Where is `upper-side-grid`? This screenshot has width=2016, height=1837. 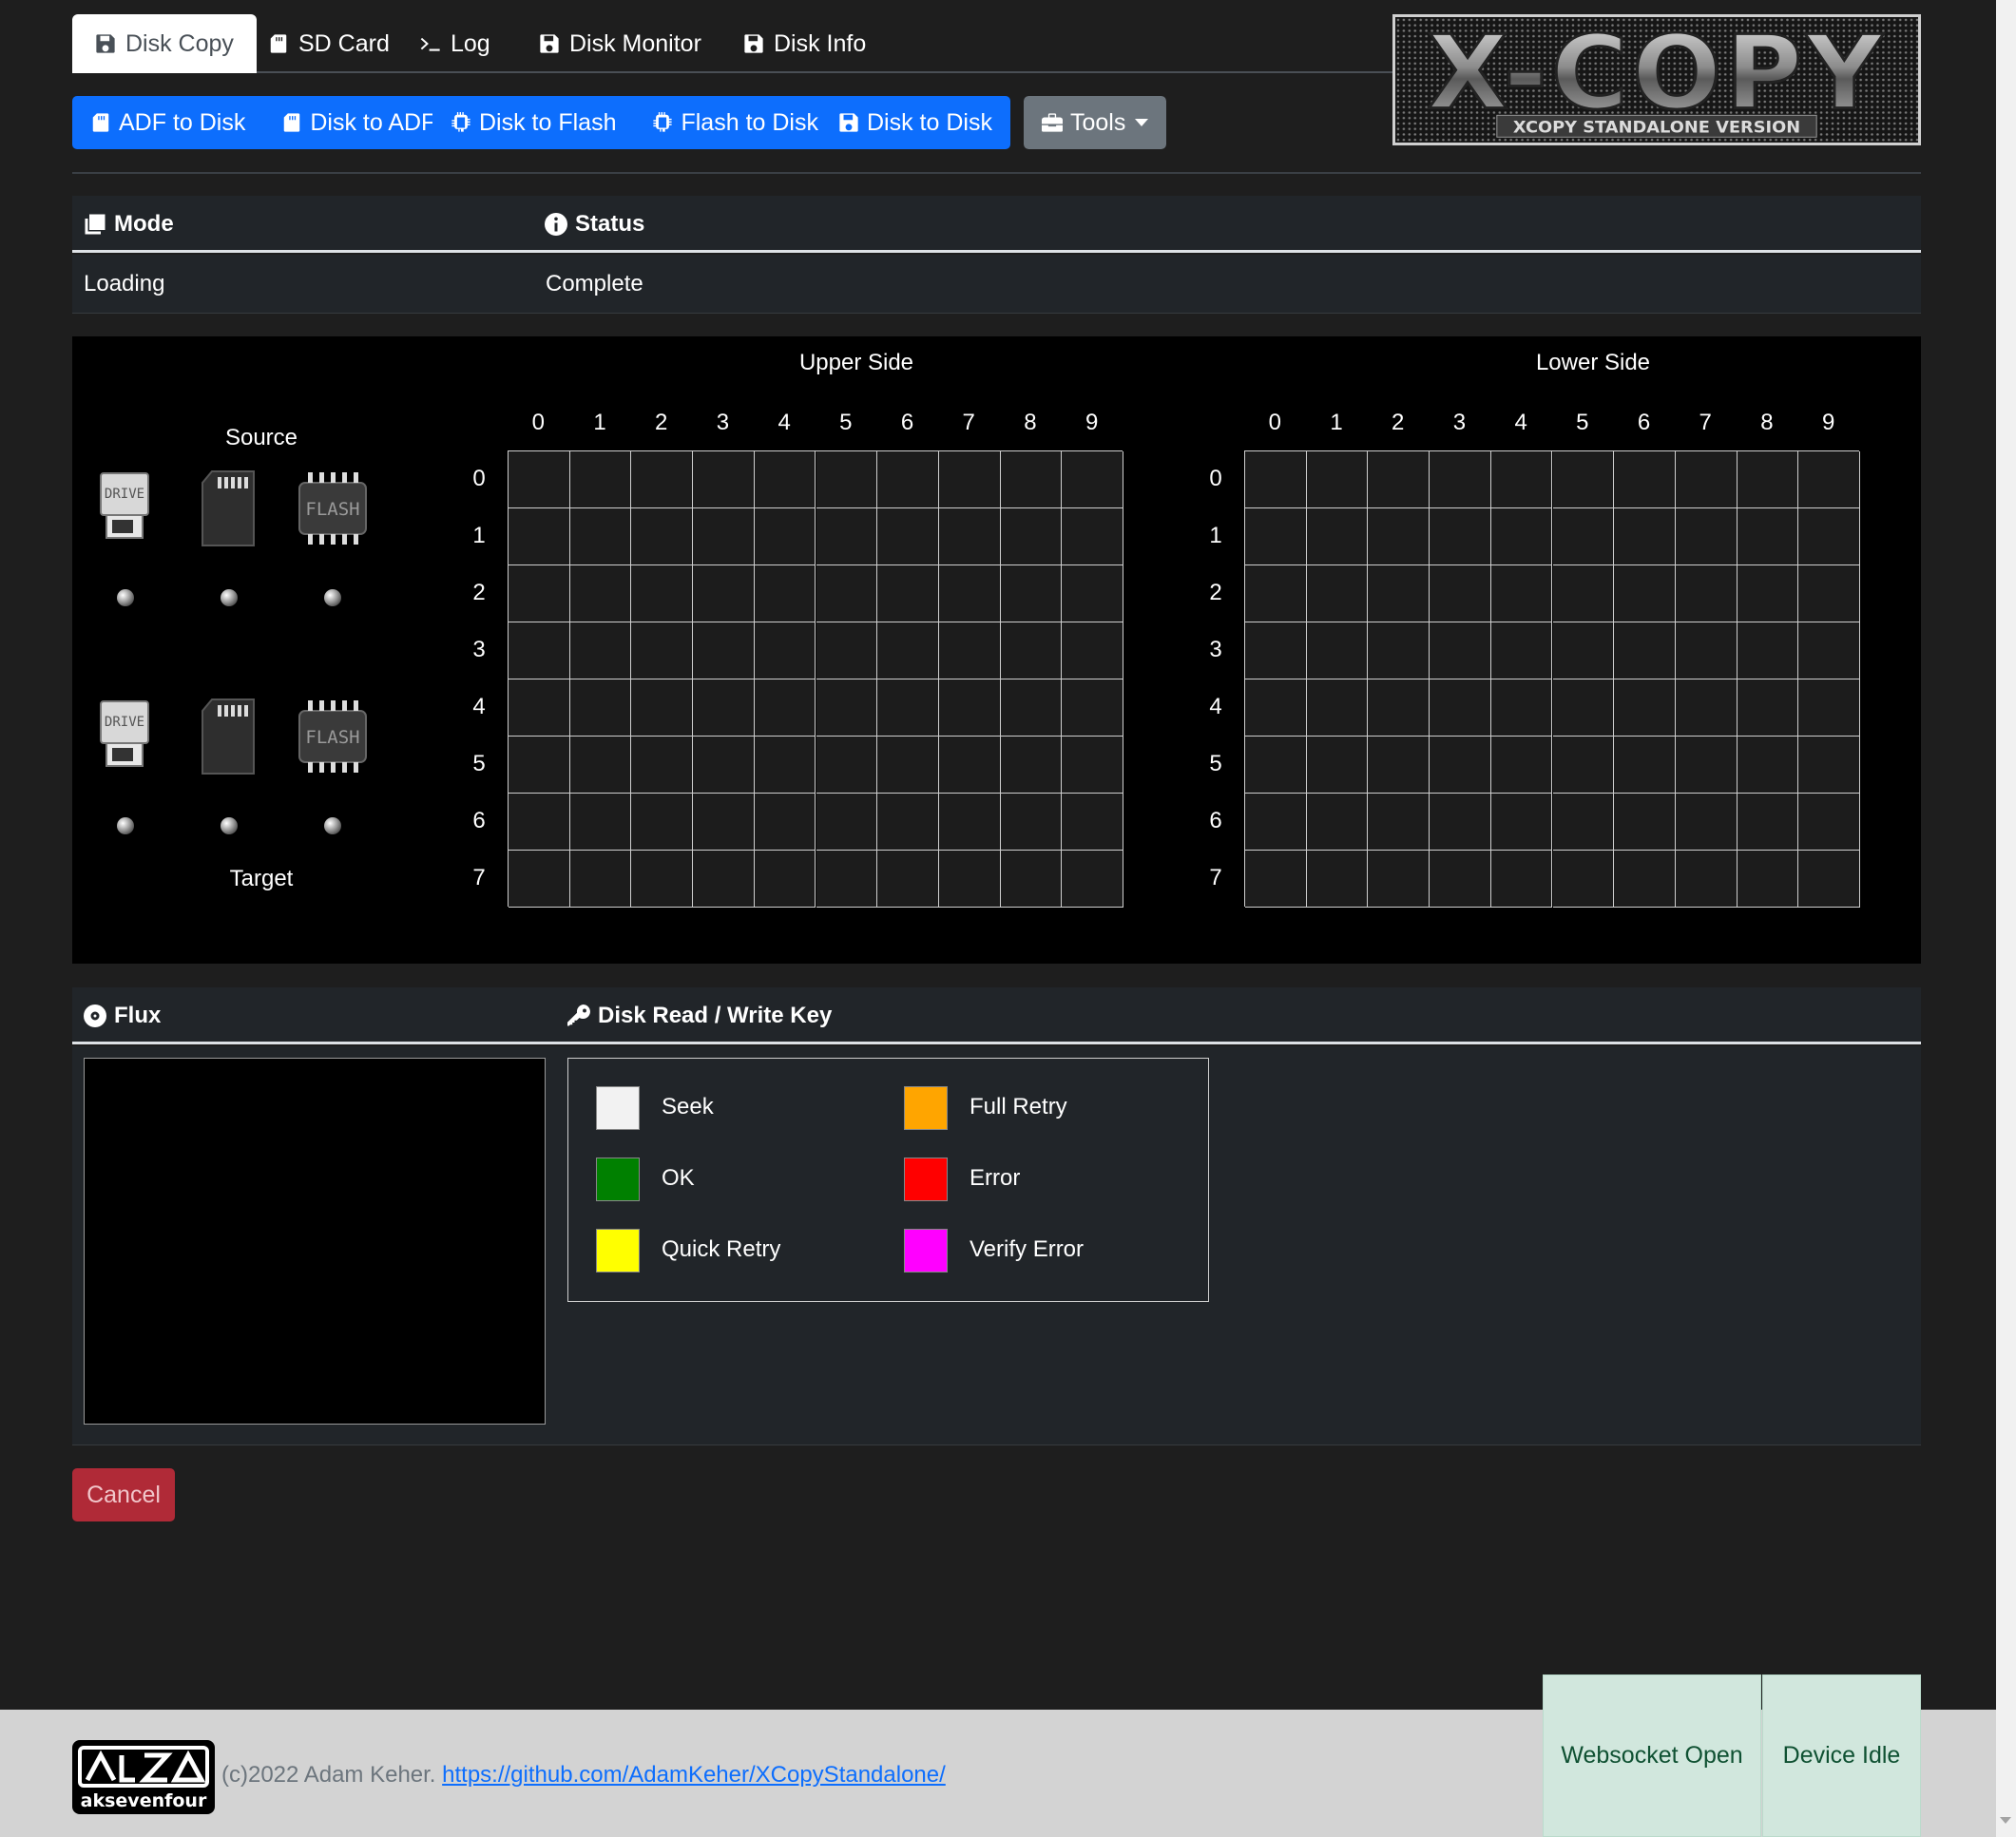
upper-side-grid is located at coordinates (815, 679).